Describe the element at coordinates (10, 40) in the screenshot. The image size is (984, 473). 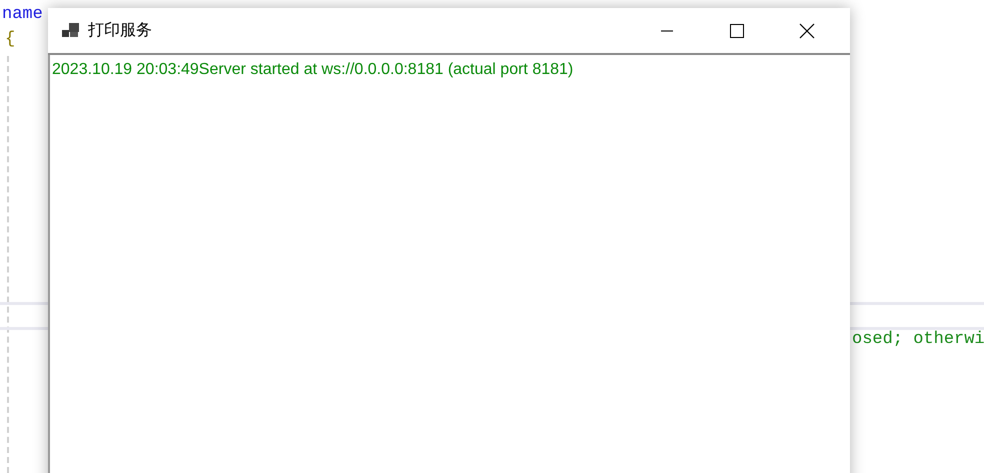
I see `code-brace: {` at that location.